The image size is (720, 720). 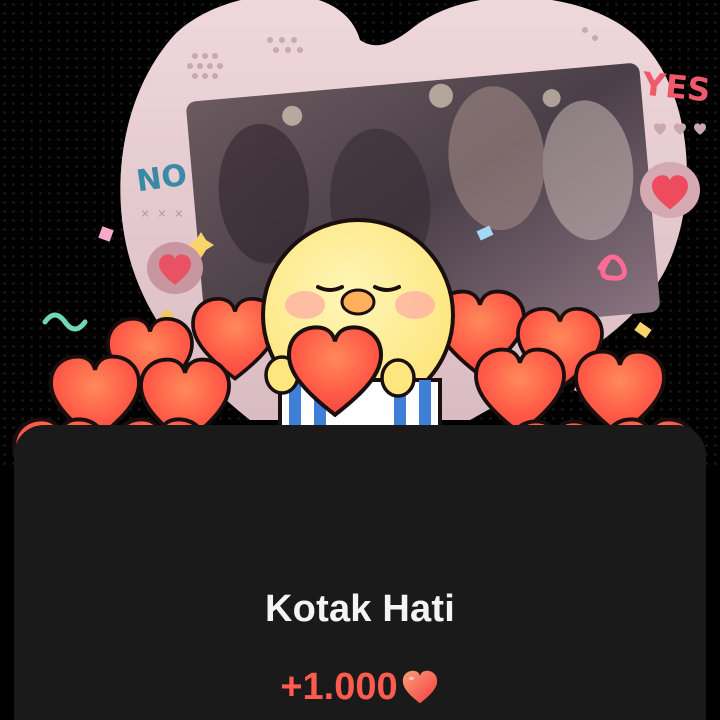 What do you see at coordinates (161, 179) in the screenshot?
I see `no-label: NO` at bounding box center [161, 179].